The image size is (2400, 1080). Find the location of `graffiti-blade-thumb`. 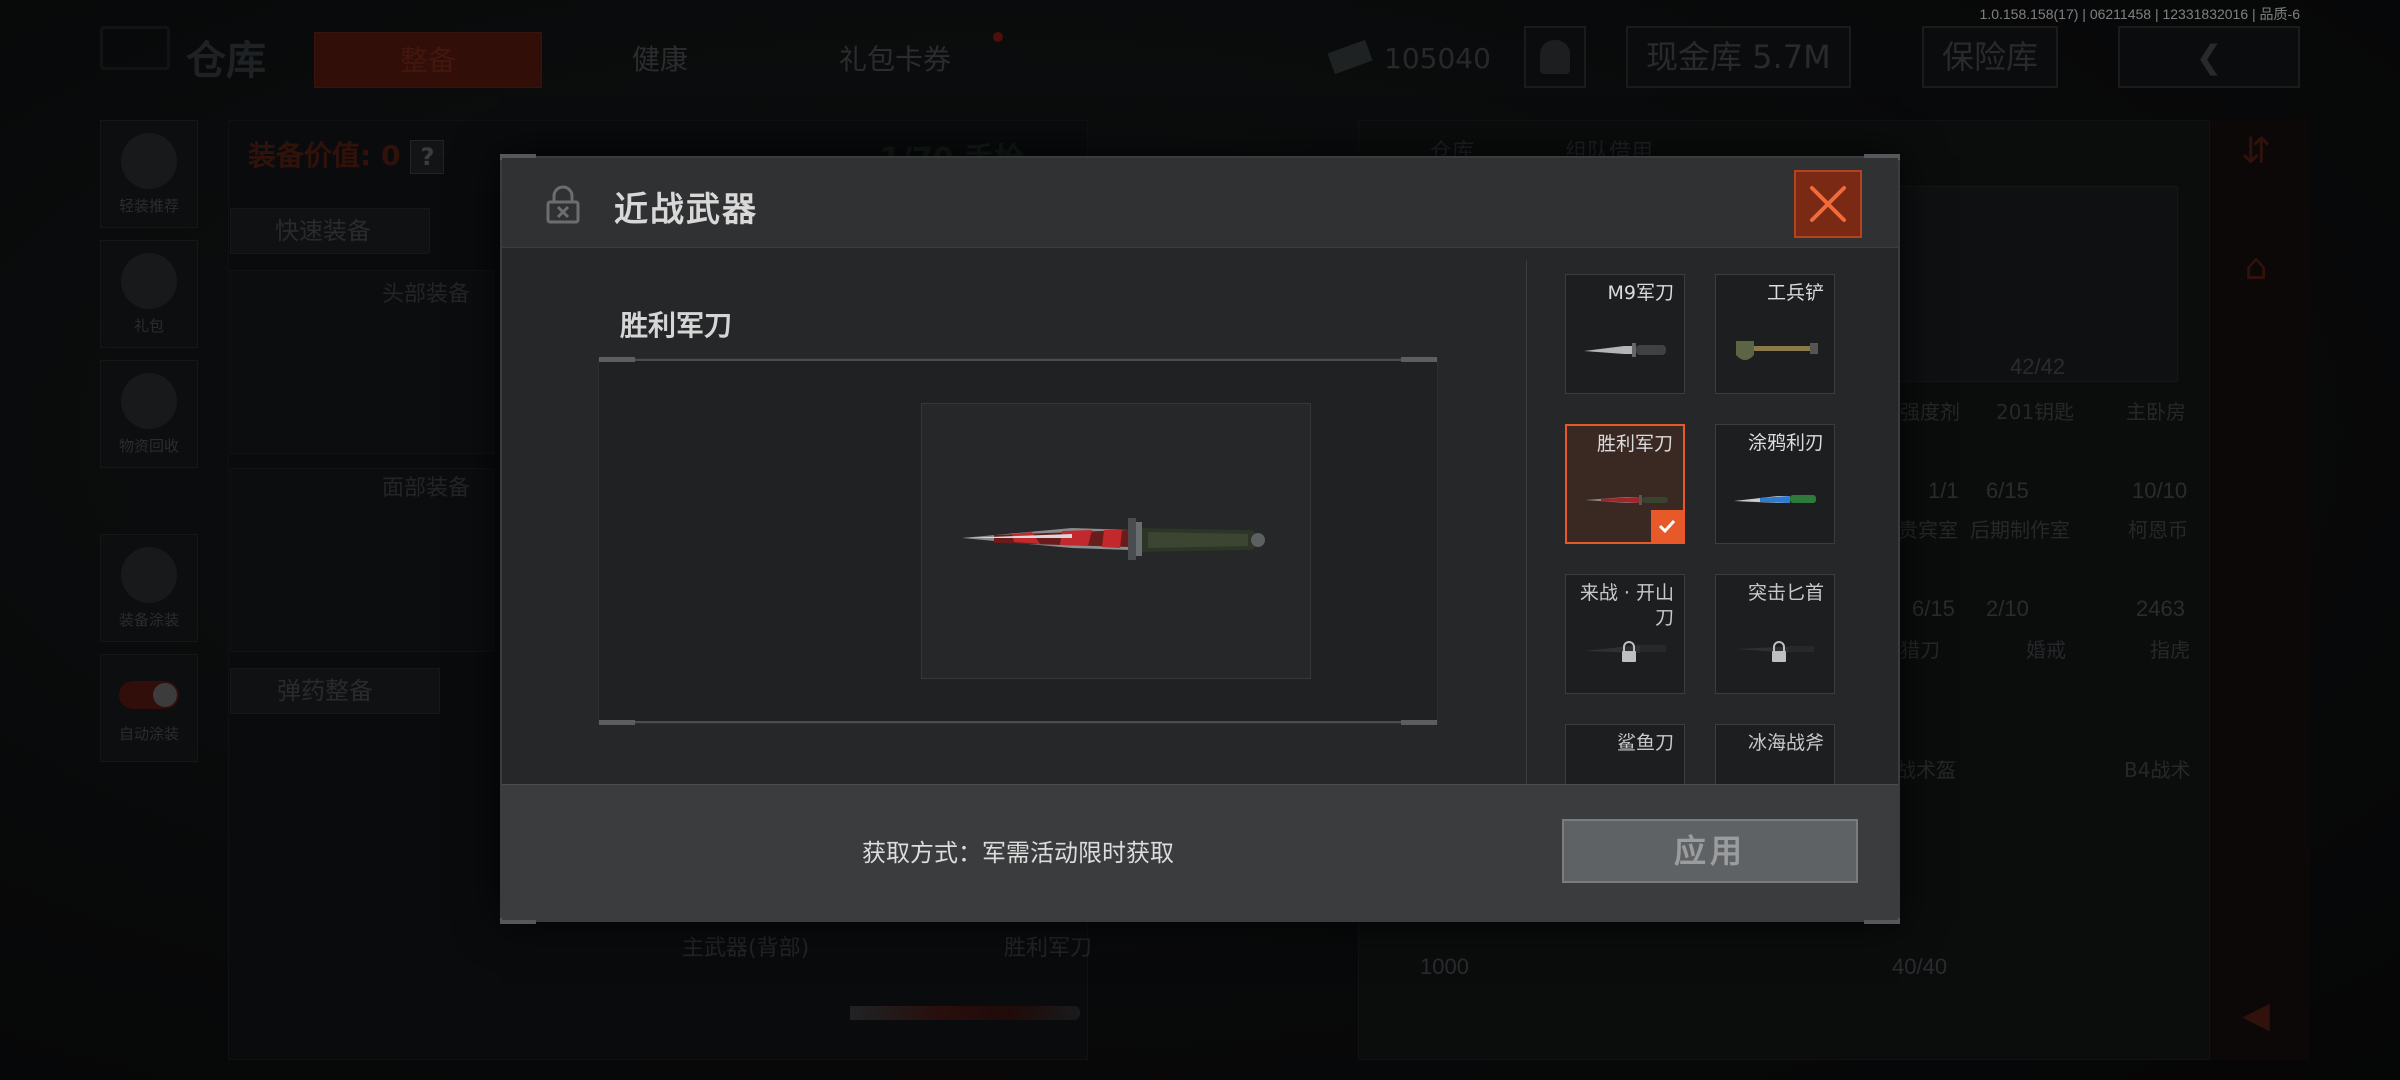

graffiti-blade-thumb is located at coordinates (1775, 499).